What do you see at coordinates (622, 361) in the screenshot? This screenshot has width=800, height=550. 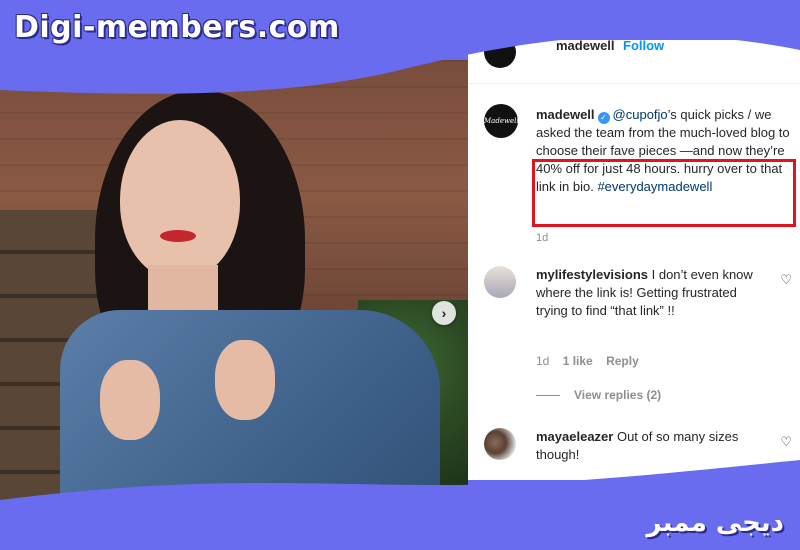 I see `reply-button: Reply` at bounding box center [622, 361].